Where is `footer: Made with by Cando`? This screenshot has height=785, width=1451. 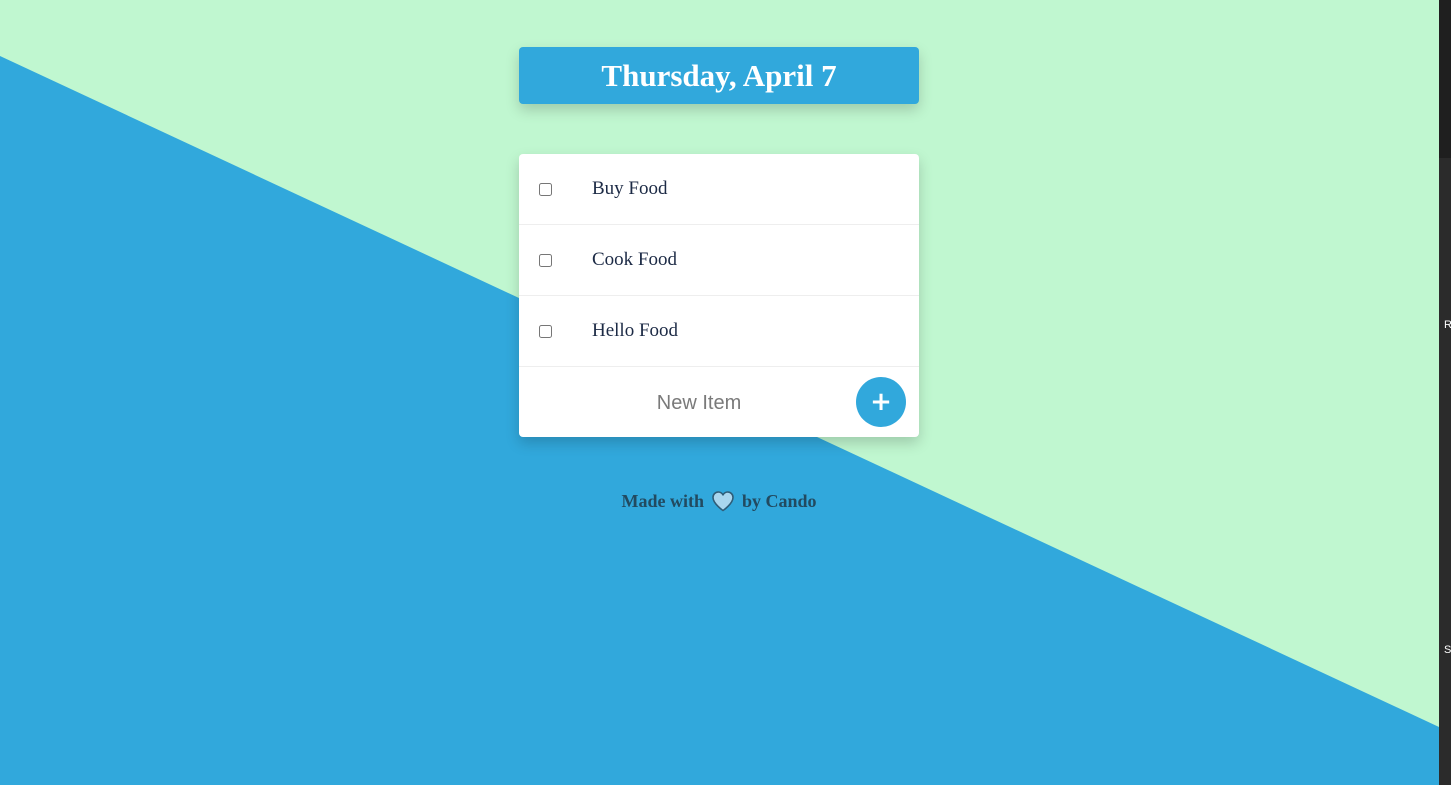
footer: Made with by Cando is located at coordinates (719, 501).